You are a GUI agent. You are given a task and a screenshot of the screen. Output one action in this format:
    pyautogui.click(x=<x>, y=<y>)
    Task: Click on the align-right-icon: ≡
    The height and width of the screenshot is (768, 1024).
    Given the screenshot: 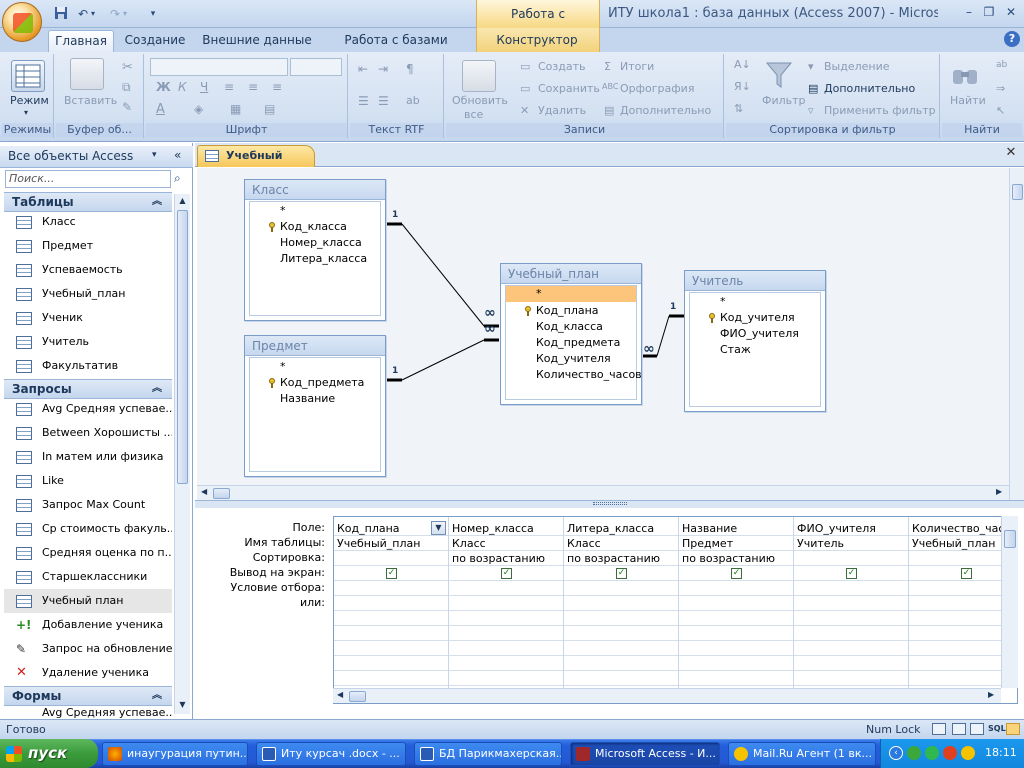 What is the action you would take?
    pyautogui.click(x=277, y=87)
    